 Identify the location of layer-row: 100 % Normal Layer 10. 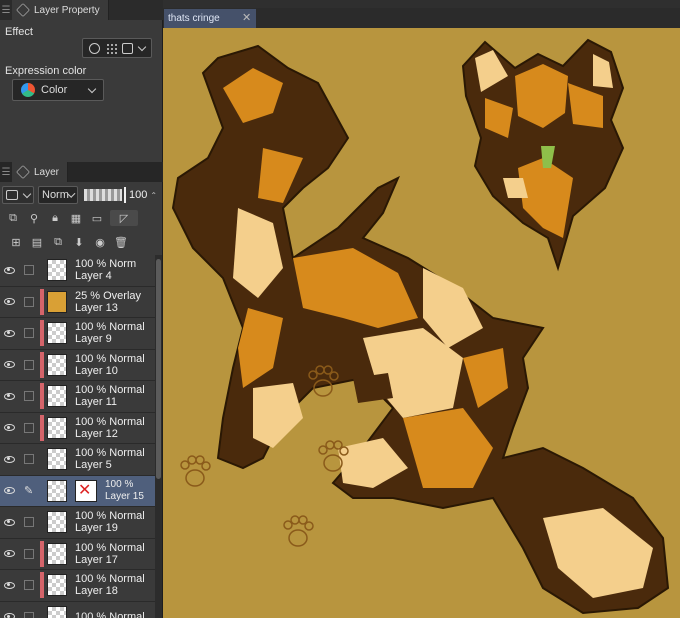
(77, 365).